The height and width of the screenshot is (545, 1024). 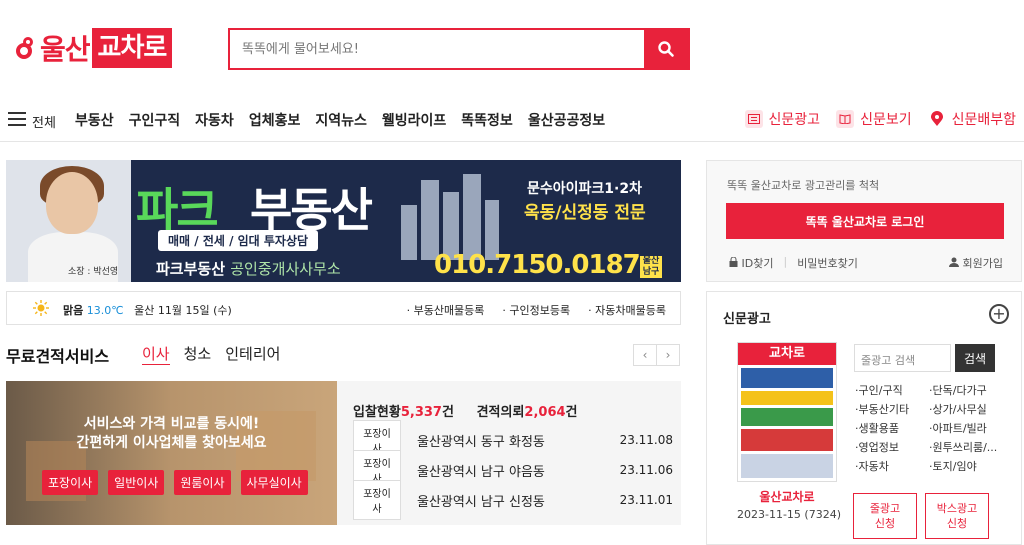 I want to click on banner-services: 매매 / 전세 / 임대 투자상담, so click(x=238, y=240).